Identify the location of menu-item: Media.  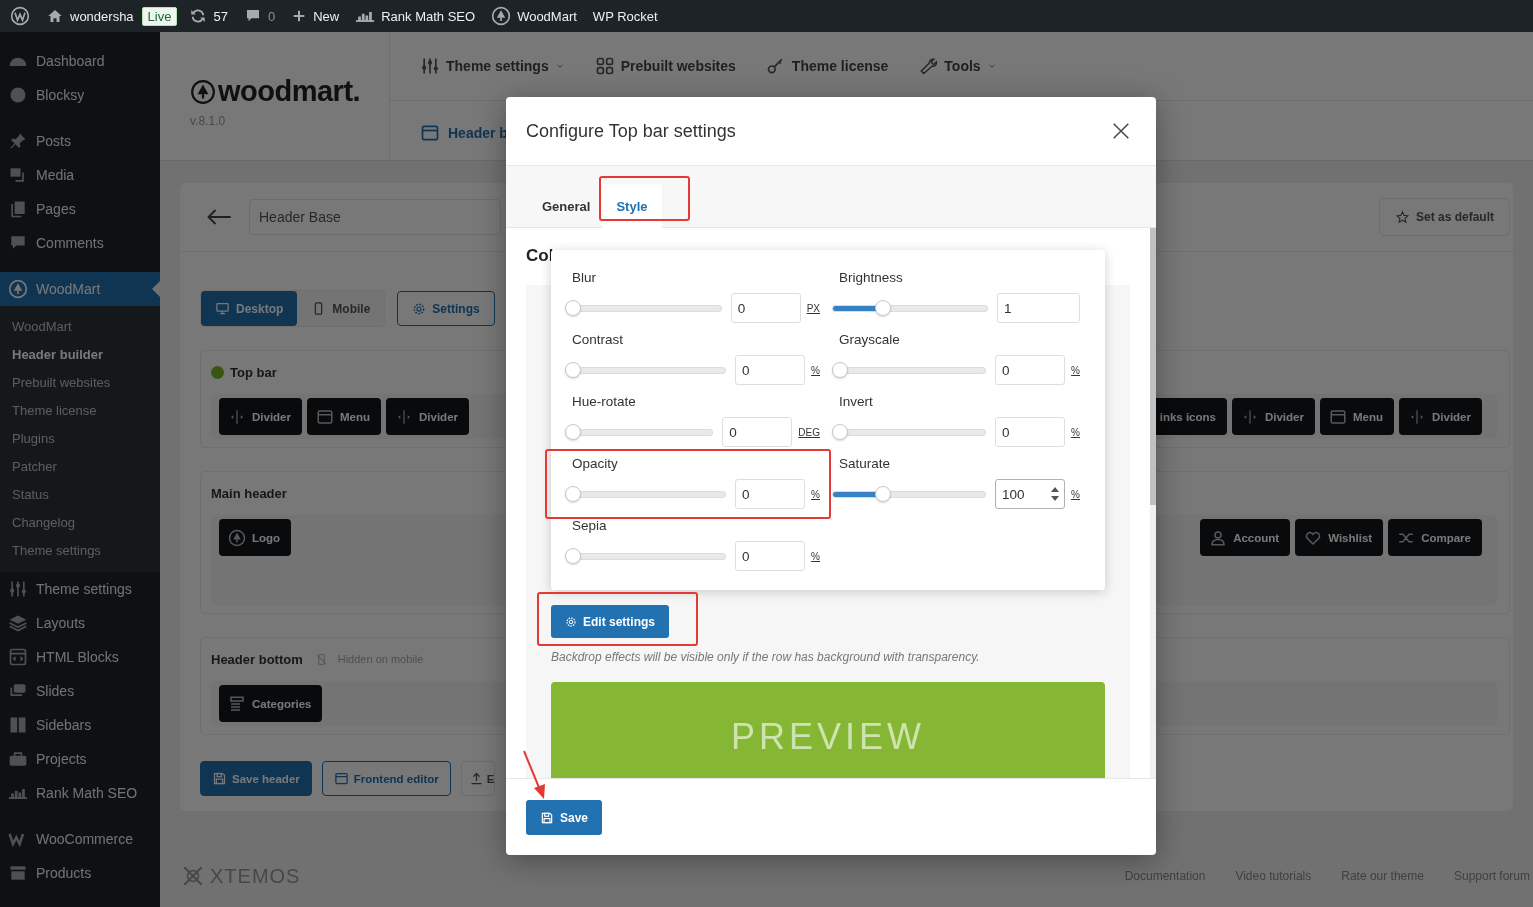
(80, 175).